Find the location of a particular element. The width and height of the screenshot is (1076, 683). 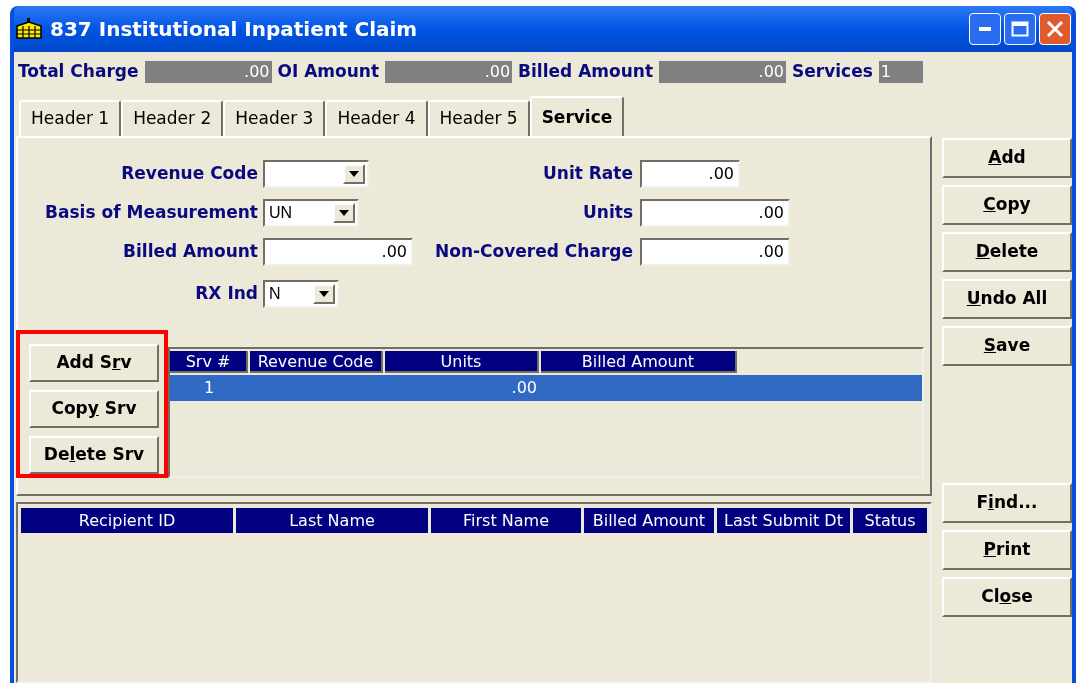

column-header: Srv # is located at coordinates (209, 362).